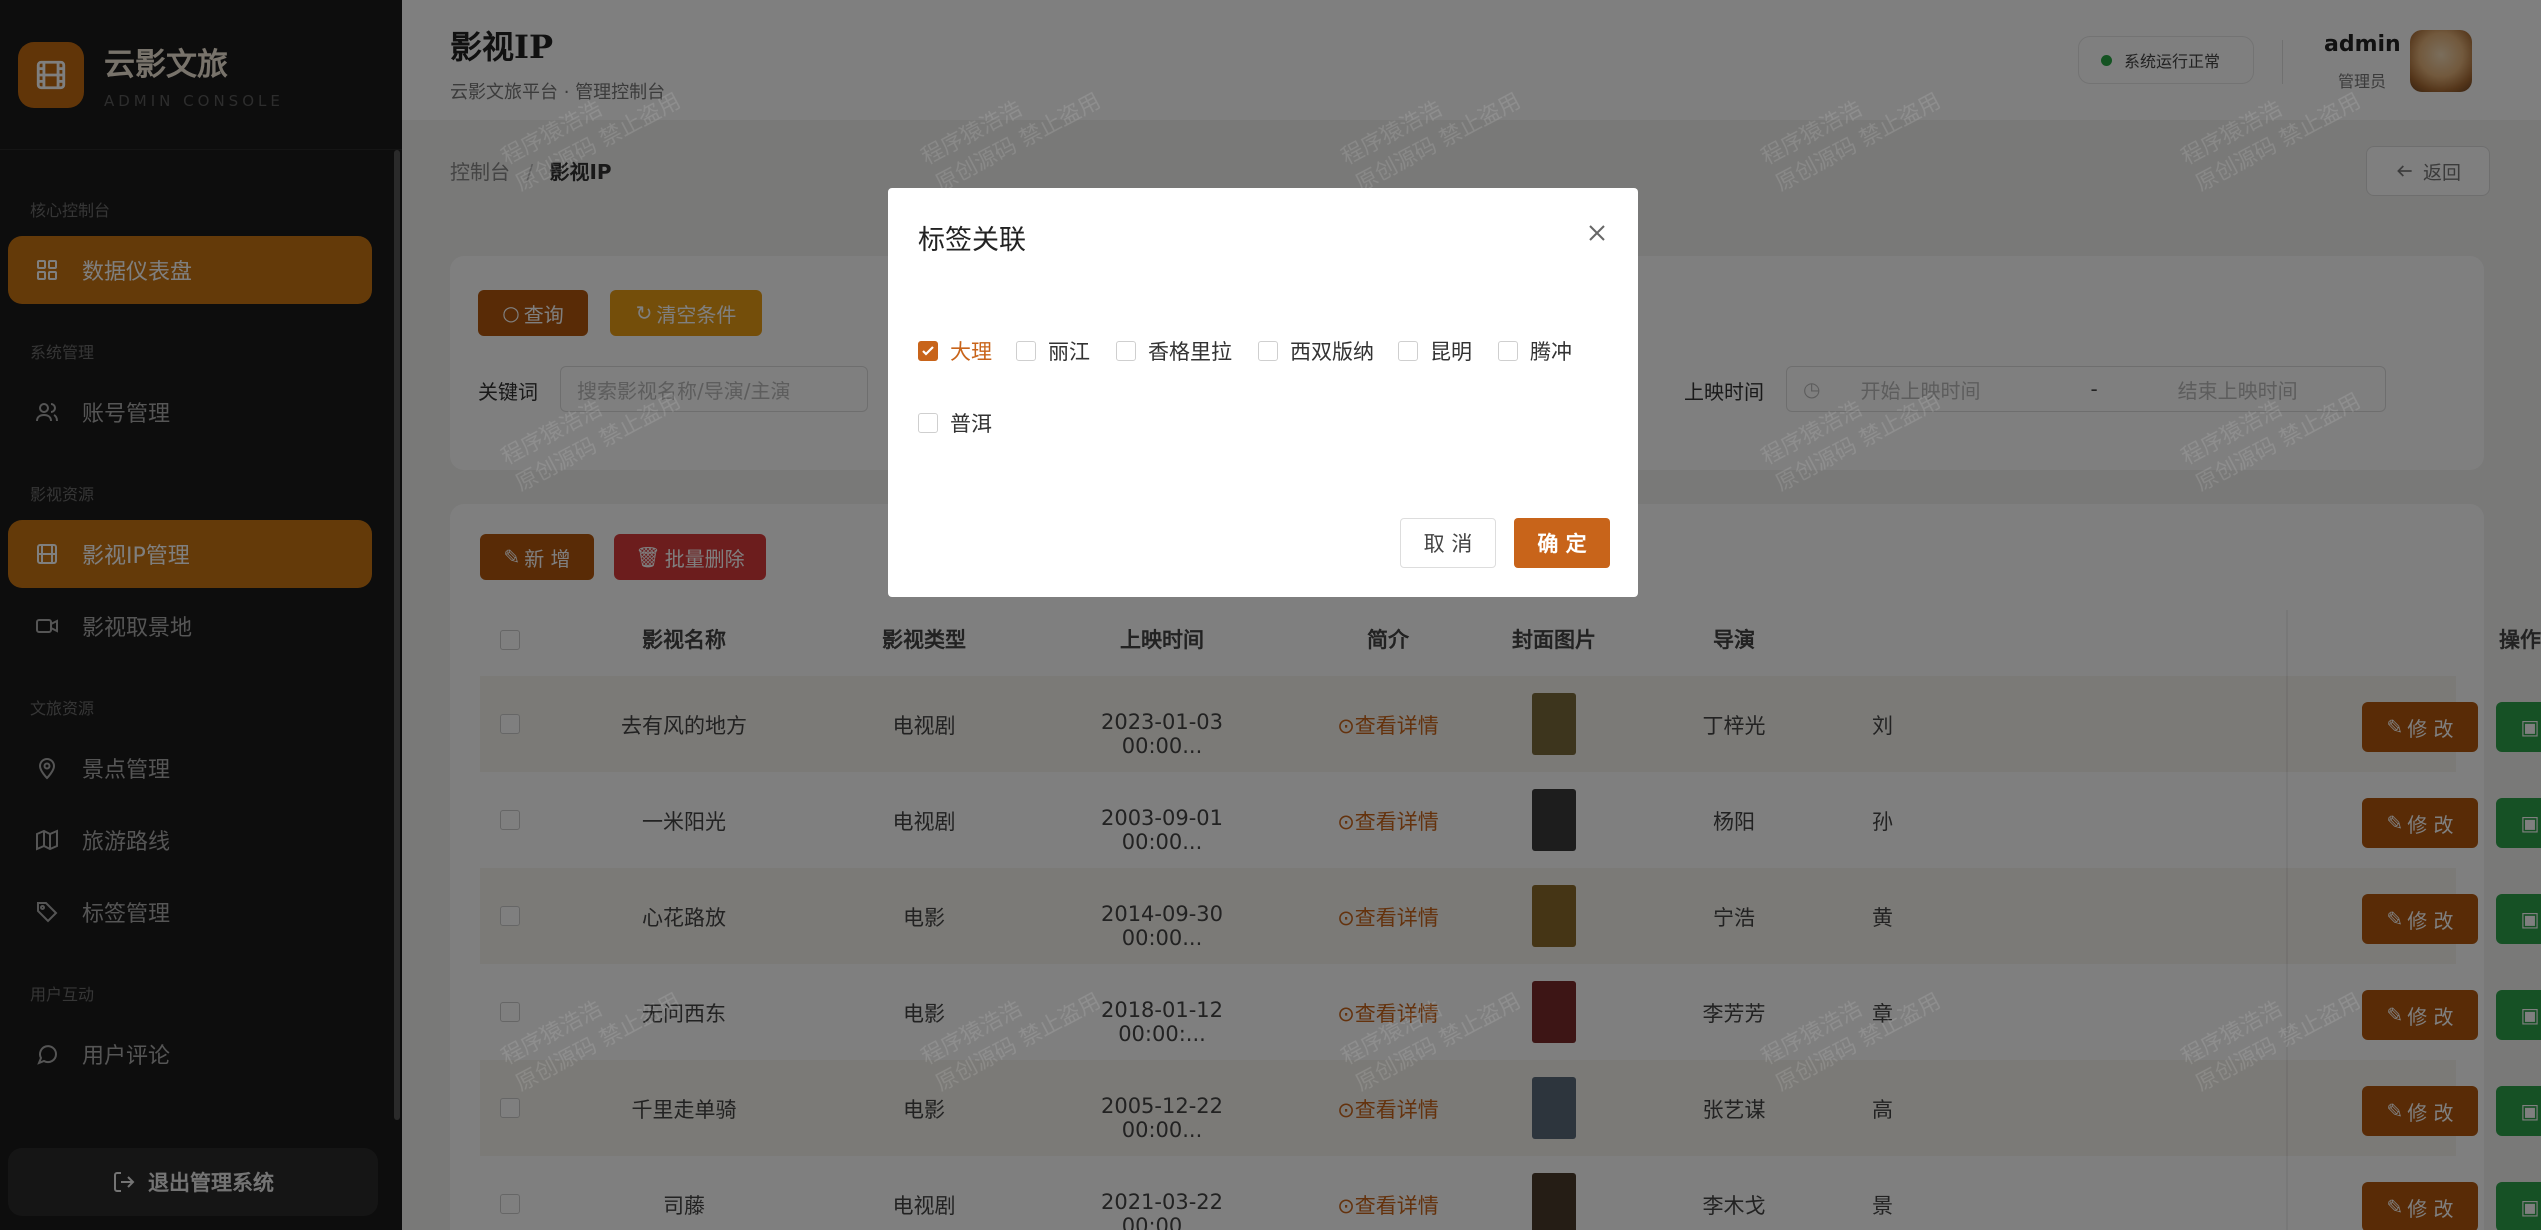  I want to click on tag-option-label: 香格里拉, so click(1190, 352).